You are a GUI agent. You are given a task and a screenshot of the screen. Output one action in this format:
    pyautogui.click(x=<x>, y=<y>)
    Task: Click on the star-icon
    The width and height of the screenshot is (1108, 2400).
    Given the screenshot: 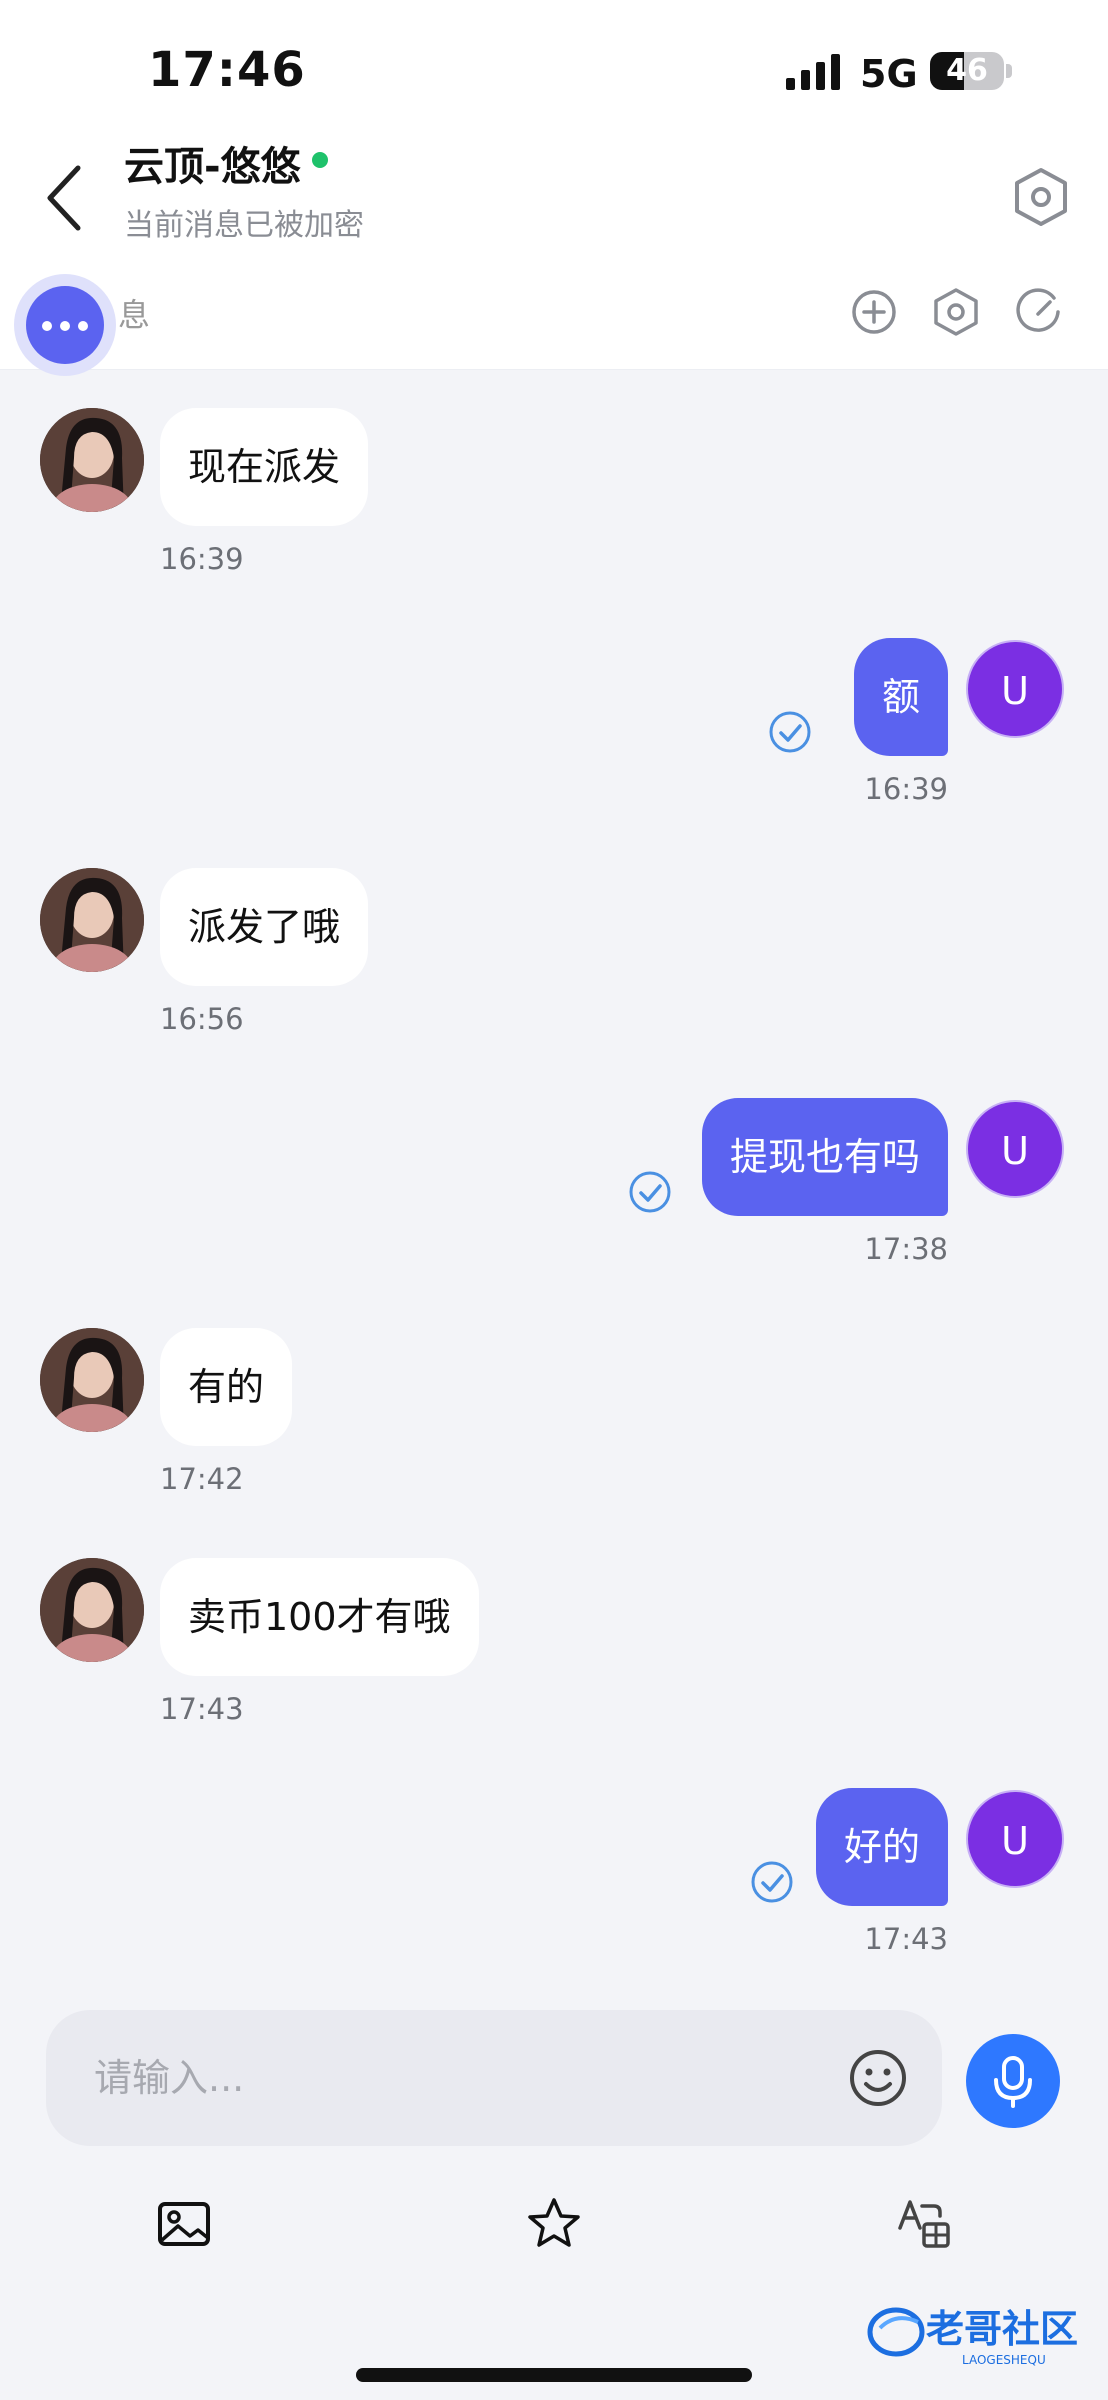 What is the action you would take?
    pyautogui.click(x=554, y=2224)
    